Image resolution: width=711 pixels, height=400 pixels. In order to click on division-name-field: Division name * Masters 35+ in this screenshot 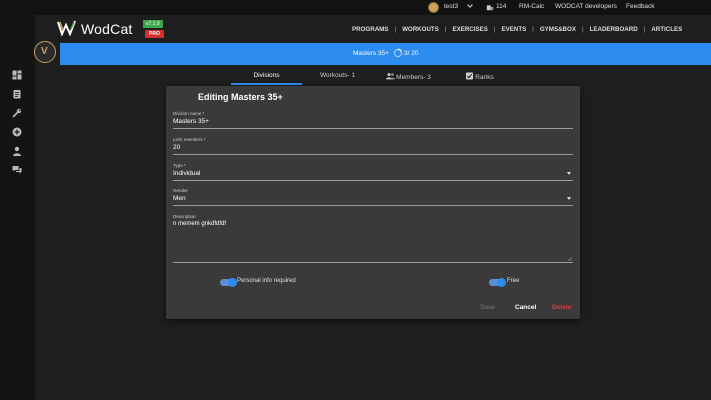, I will do `click(373, 120)`.